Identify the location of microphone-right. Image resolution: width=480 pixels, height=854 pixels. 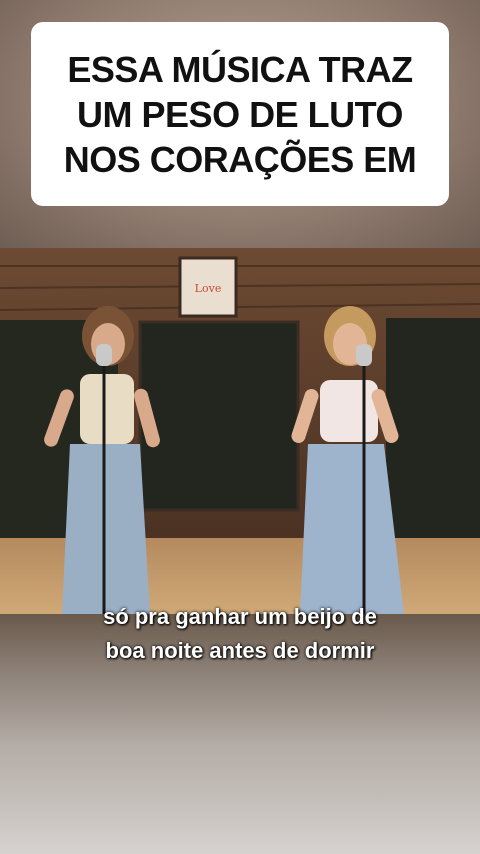
(364, 355).